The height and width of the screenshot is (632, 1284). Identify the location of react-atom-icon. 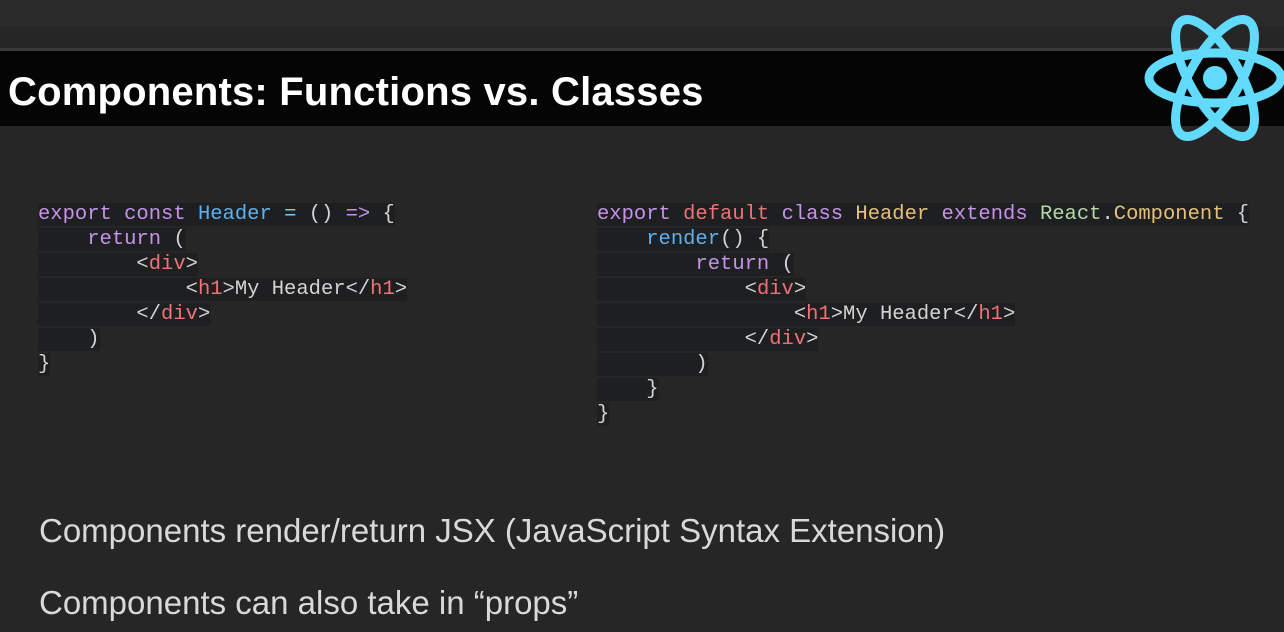
(1214, 78).